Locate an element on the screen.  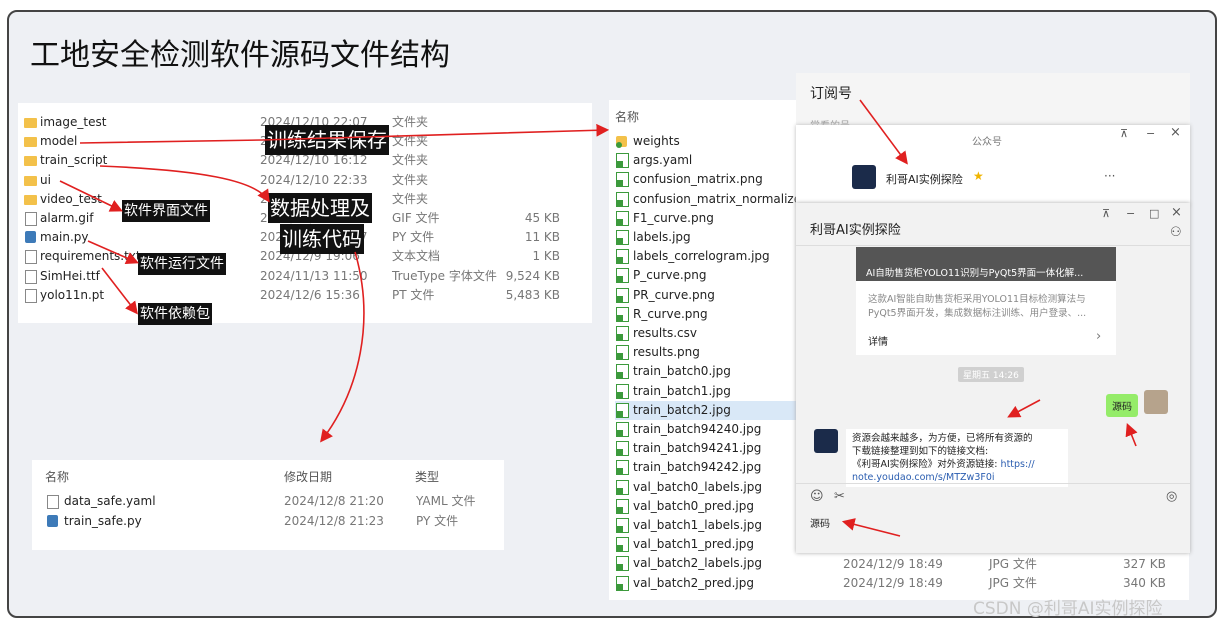
file-row: data_safe.yaml 2024/12/8 21:20 YAML 文件 is located at coordinates (266, 501).